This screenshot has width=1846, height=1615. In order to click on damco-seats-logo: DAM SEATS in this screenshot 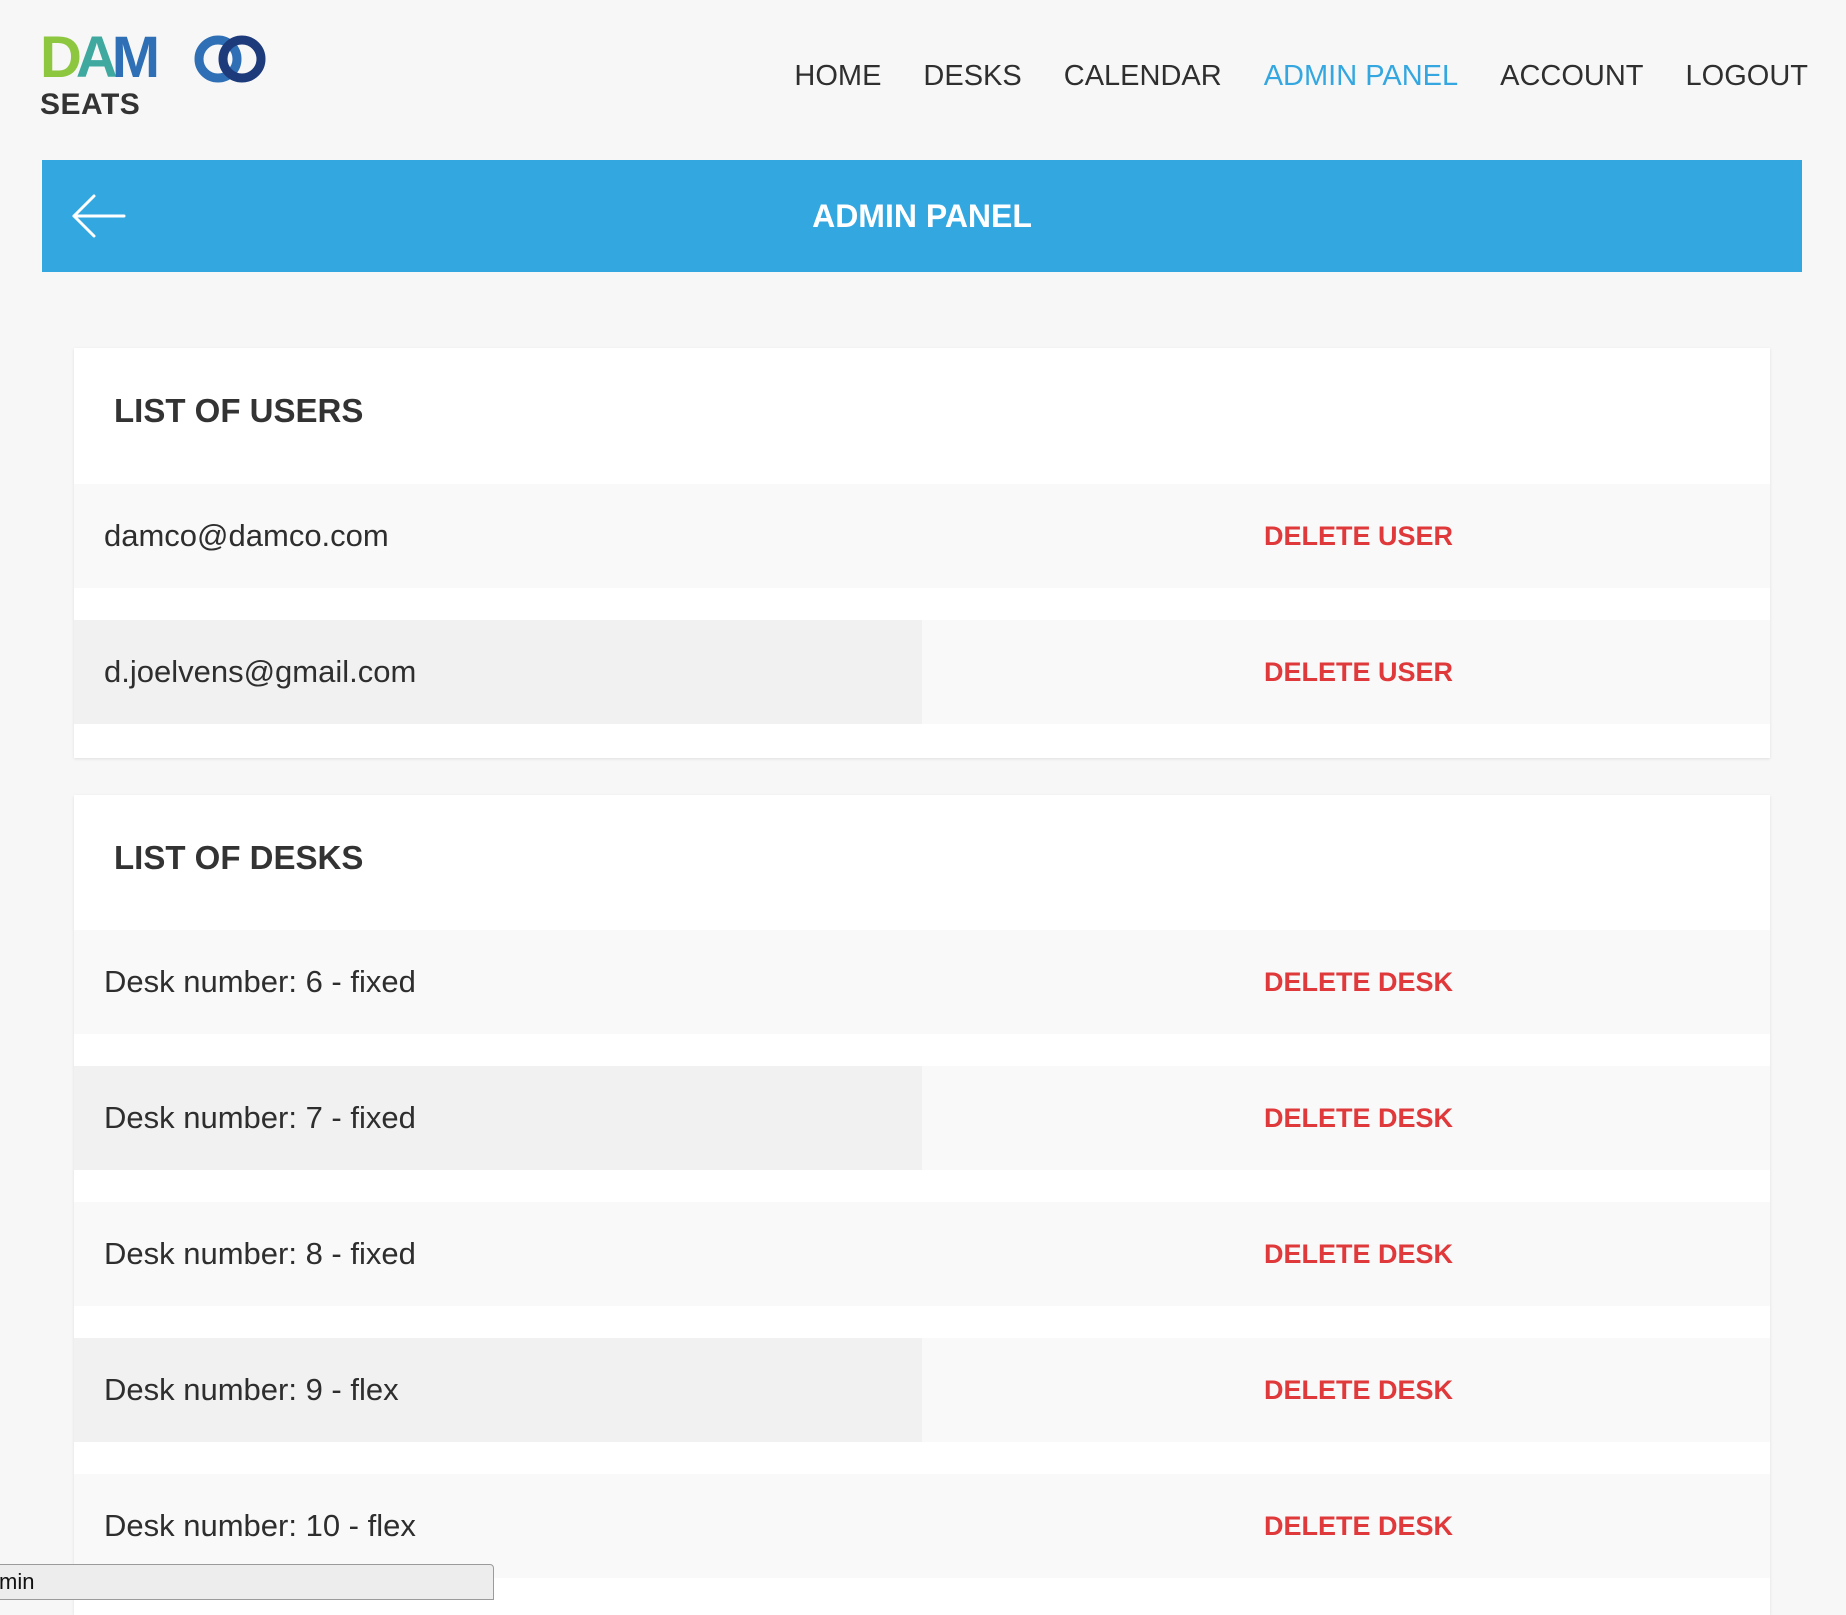, I will do `click(153, 75)`.